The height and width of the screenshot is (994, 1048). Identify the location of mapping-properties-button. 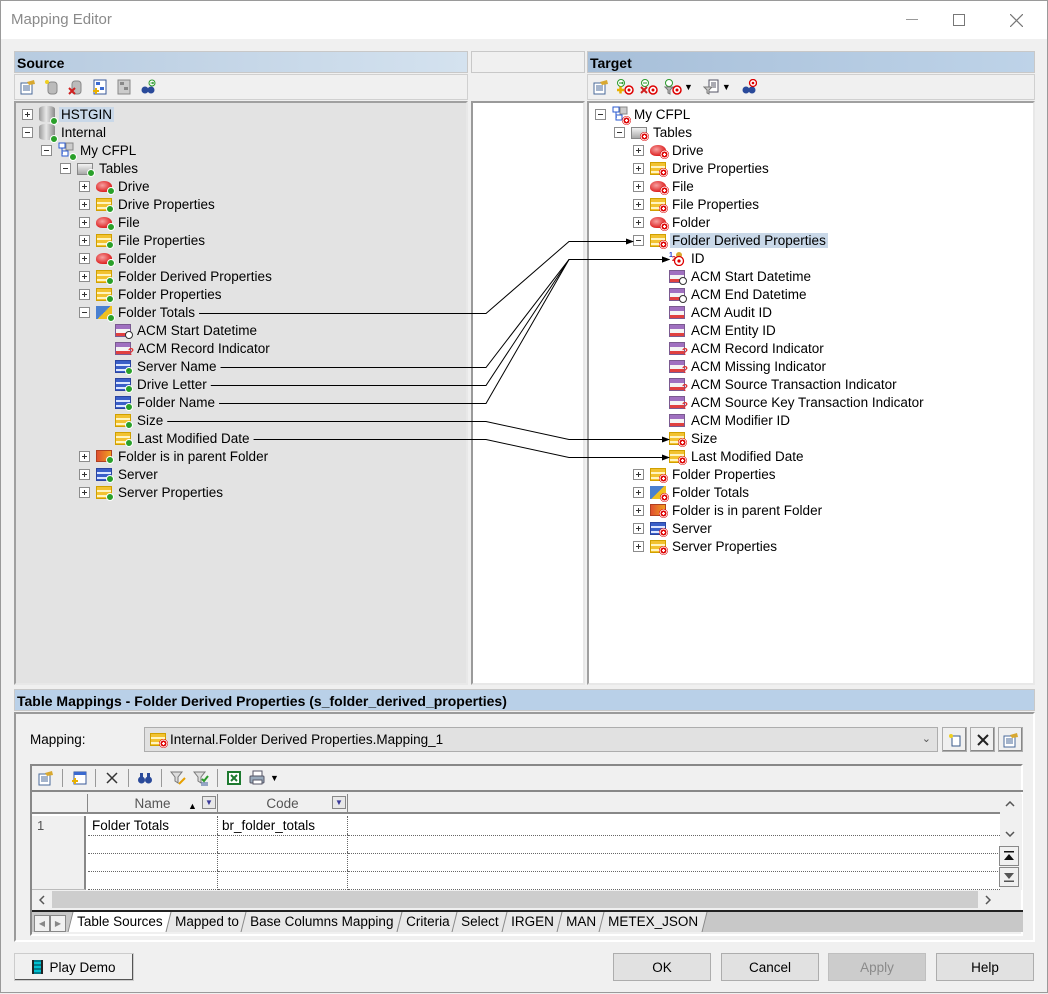
(1010, 739).